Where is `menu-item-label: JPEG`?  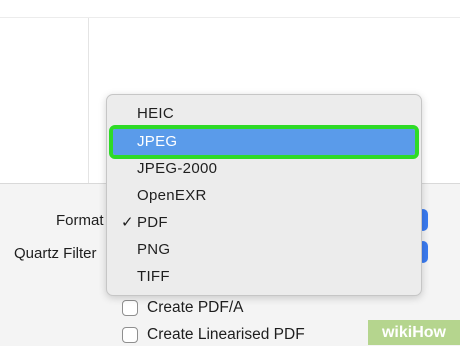 menu-item-label: JPEG is located at coordinates (157, 141).